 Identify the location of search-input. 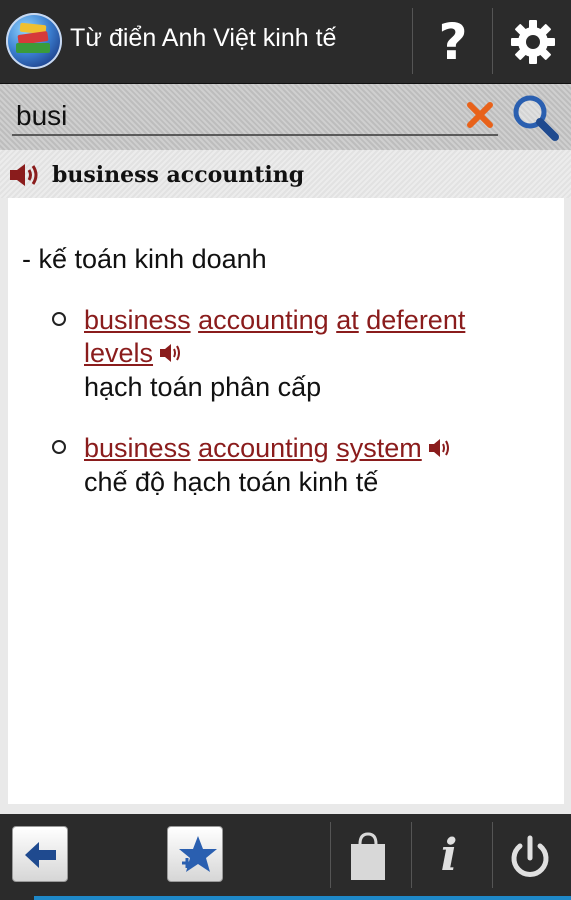
(255, 117).